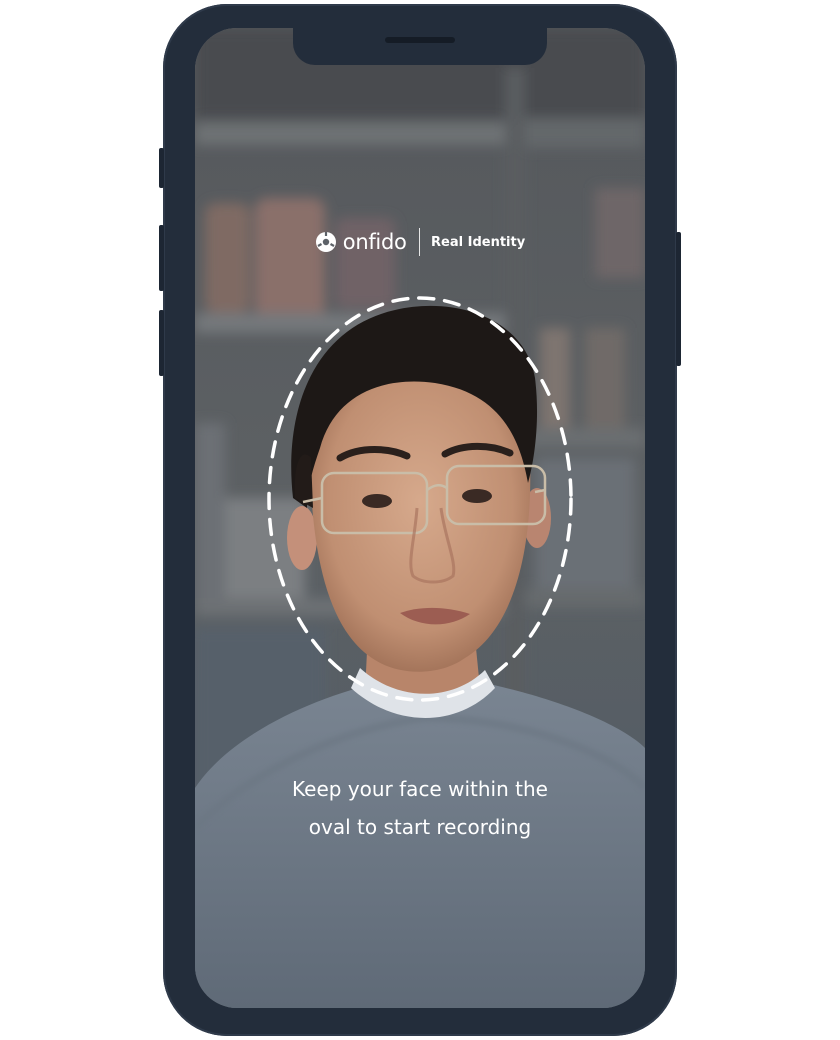 The width and height of the screenshot is (840, 1040). Describe the element at coordinates (420, 827) in the screenshot. I see `instruction-line-2: oval to start recording` at that location.